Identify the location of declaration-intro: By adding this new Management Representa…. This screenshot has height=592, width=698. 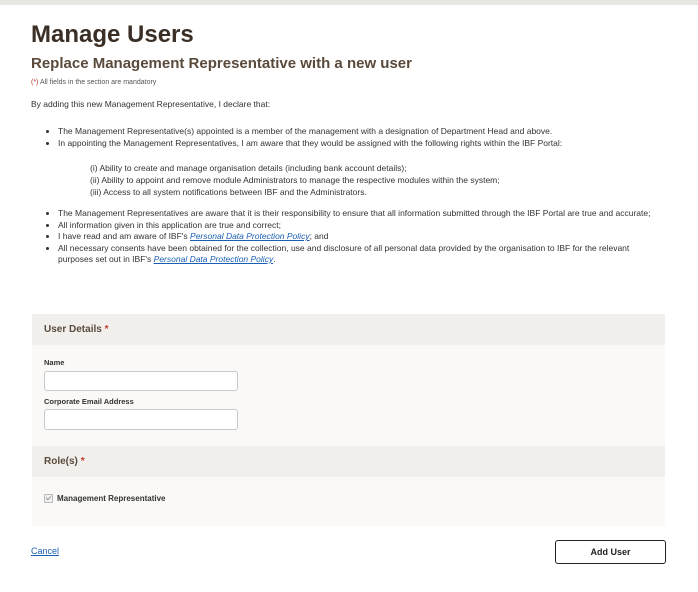
(151, 104).